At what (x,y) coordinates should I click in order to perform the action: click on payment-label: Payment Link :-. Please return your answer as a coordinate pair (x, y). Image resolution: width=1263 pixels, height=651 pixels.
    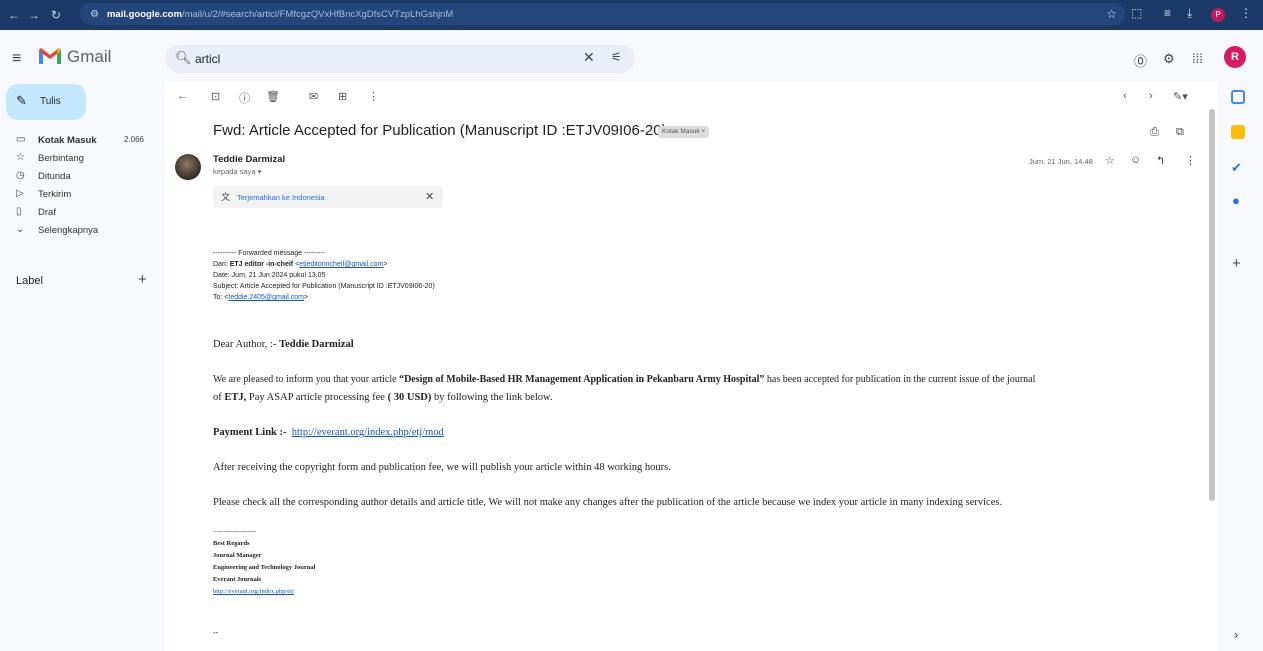
    Looking at the image, I should click on (250, 432).